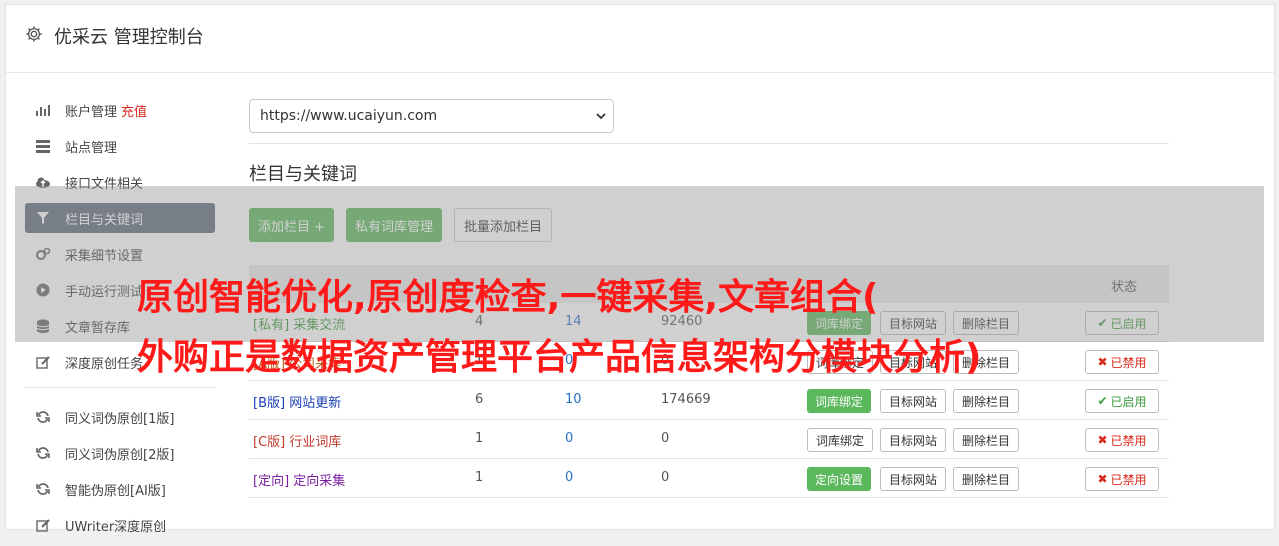 The height and width of the screenshot is (546, 1279). I want to click on table-row: [C版] 行业词库 1 0 0 词库绑定 目标网站 删除栏目 ✖ 已禁用, so click(709, 439).